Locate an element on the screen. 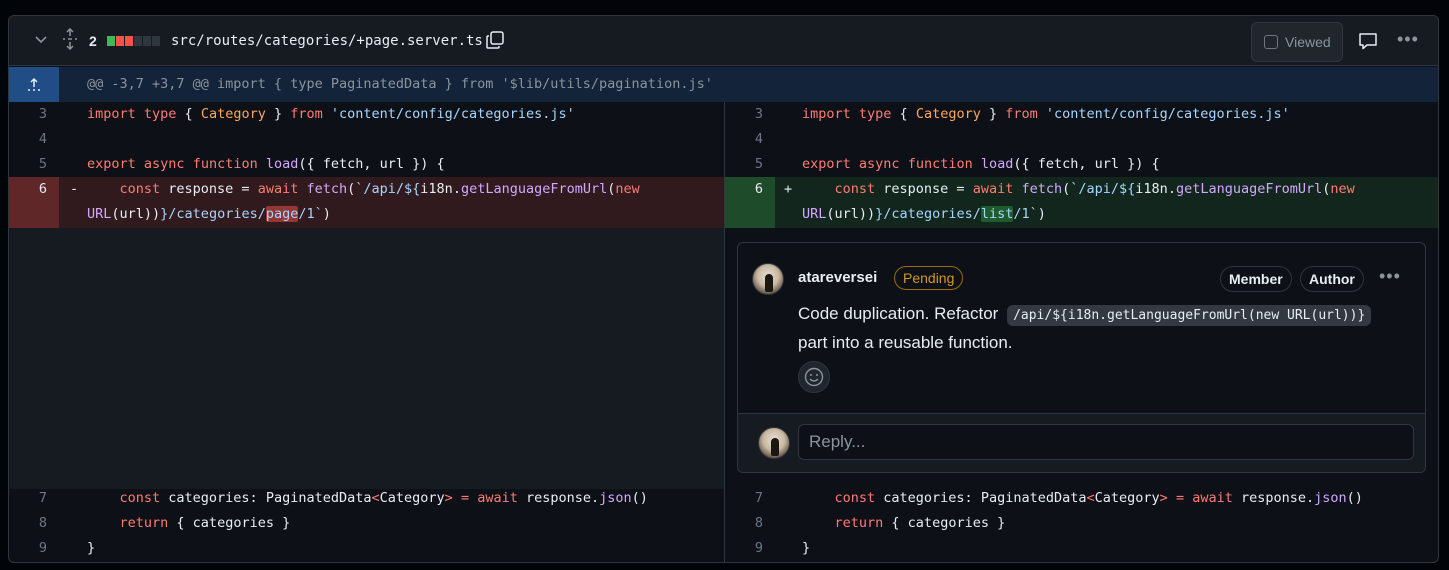 This screenshot has width=1449, height=570. viewed-toggle: Viewed is located at coordinates (1297, 42).